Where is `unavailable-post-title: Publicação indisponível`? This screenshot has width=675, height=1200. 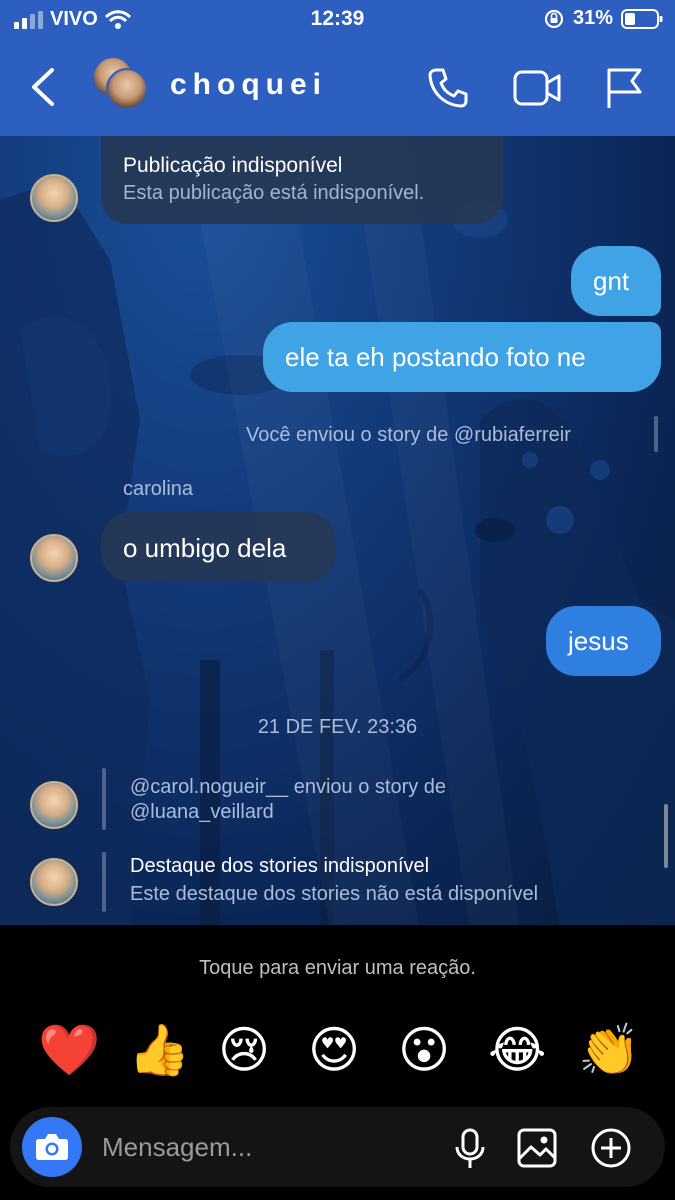 unavailable-post-title: Publicação indisponível is located at coordinates (233, 165).